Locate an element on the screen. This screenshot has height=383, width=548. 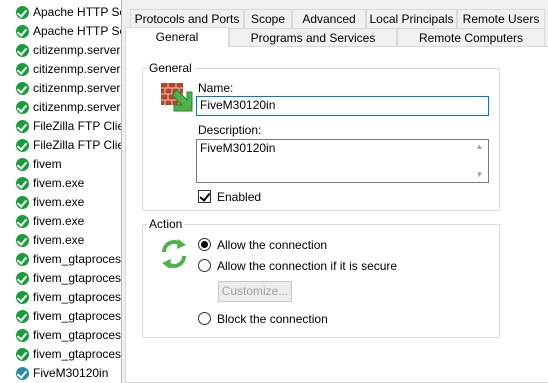
scroll-down-arrow-icon: ▼ is located at coordinates (479, 175).